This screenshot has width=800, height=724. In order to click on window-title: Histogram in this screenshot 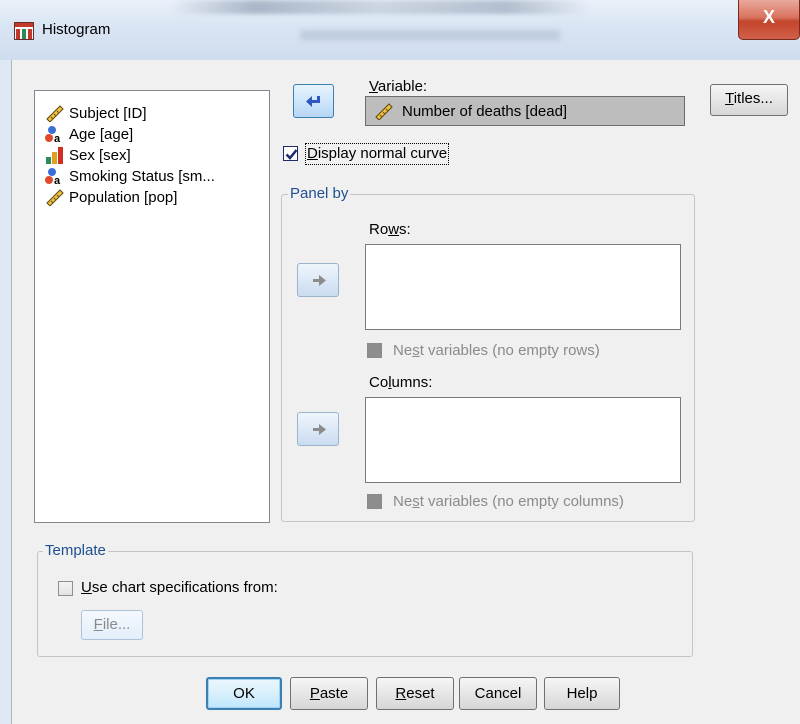, I will do `click(76, 29)`.